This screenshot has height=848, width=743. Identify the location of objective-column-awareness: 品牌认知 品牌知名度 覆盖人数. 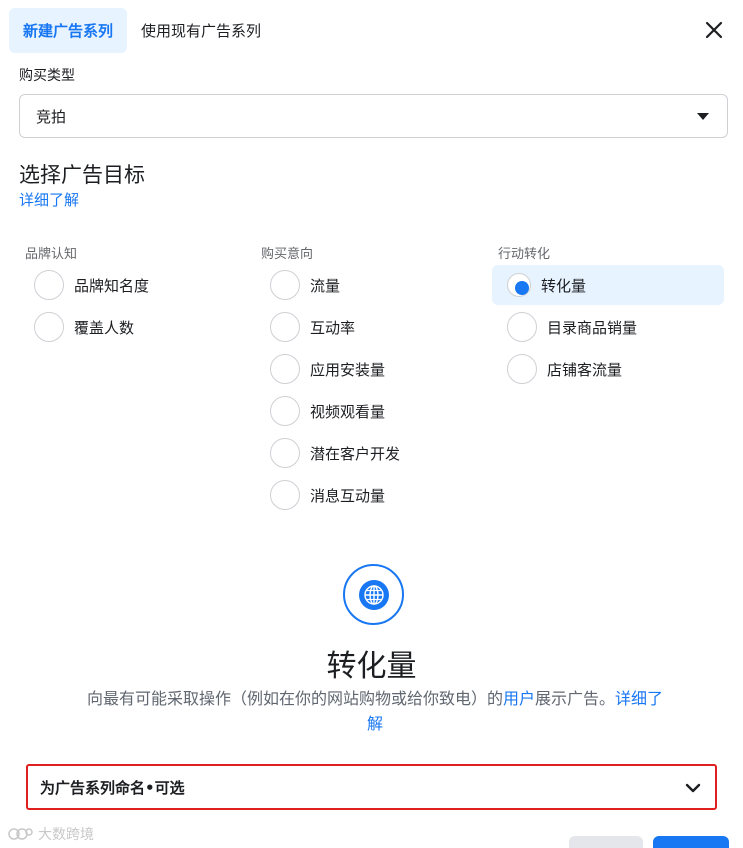
(126, 295).